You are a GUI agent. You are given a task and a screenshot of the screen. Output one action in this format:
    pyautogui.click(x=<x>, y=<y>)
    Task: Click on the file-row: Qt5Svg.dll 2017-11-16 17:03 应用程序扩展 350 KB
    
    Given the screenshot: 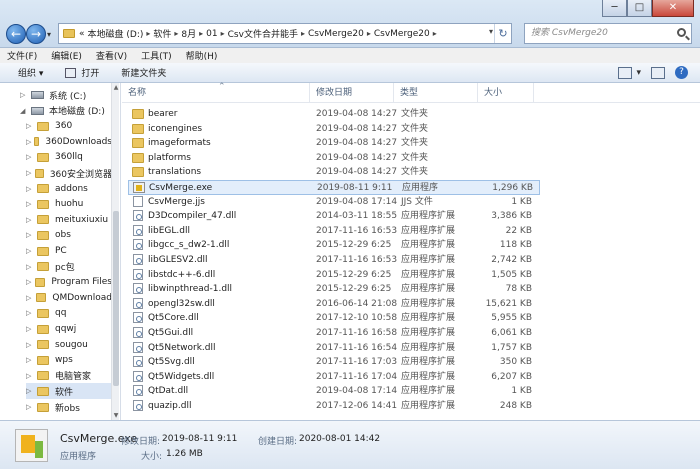 What is the action you would take?
    pyautogui.click(x=334, y=362)
    